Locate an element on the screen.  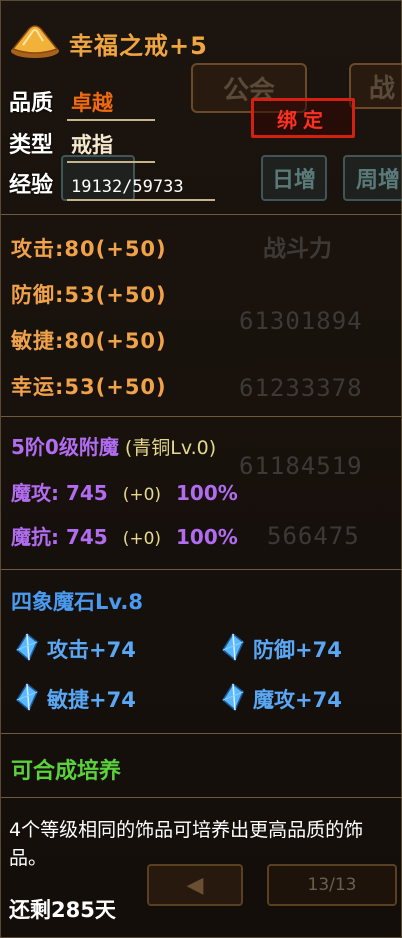
type-value: 戒指 is located at coordinates (111, 146).